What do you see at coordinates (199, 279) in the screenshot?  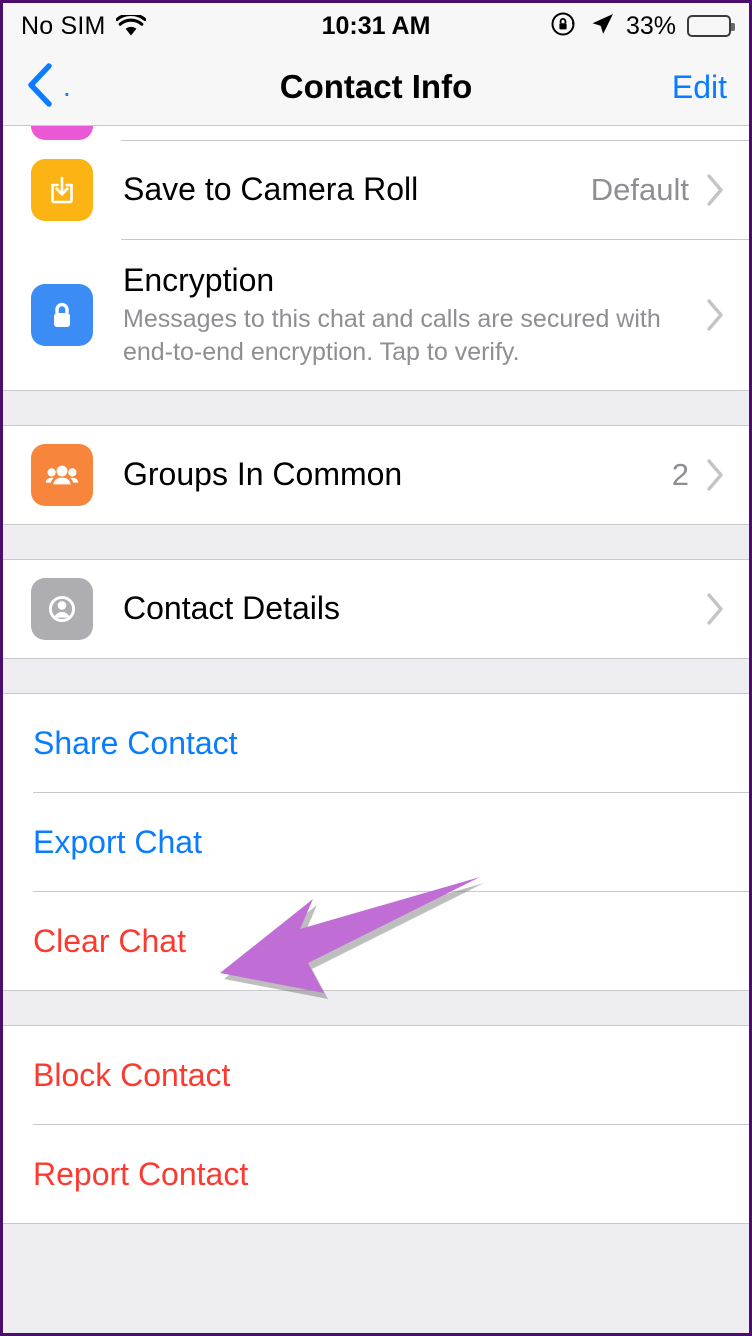 I see `row-title: Encryption` at bounding box center [199, 279].